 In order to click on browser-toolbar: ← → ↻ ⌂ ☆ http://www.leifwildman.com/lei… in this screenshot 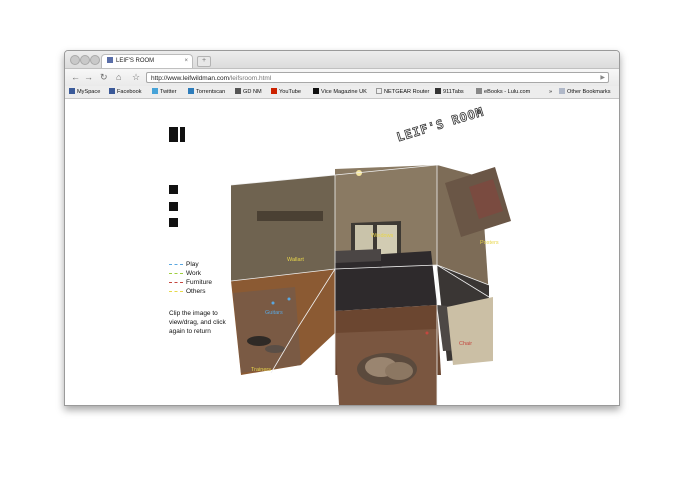, I will do `click(342, 77)`.